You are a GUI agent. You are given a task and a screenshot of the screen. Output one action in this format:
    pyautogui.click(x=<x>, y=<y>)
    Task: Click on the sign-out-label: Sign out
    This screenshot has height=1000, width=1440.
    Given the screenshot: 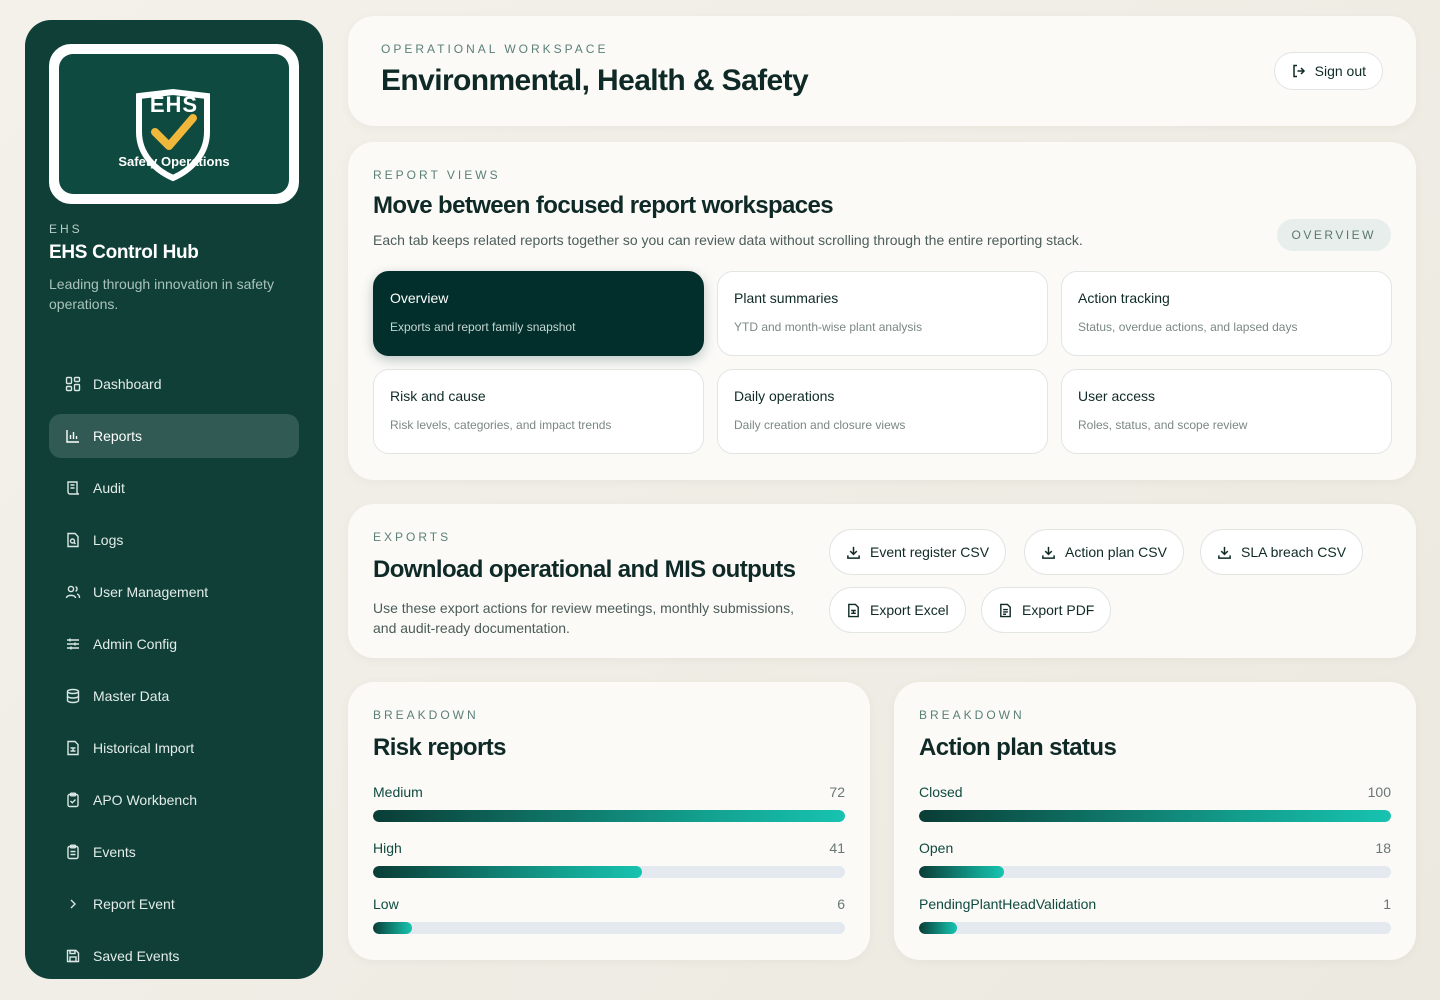 What is the action you would take?
    pyautogui.click(x=1340, y=71)
    